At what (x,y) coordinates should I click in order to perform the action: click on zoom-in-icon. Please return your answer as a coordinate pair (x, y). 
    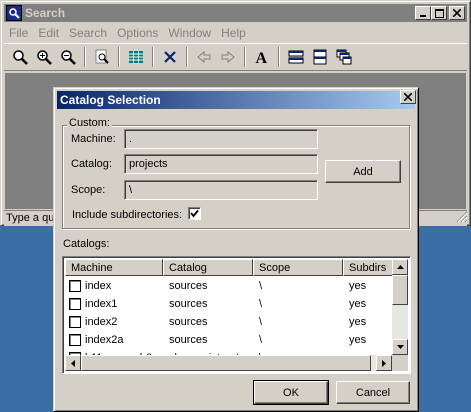
    Looking at the image, I should click on (44, 57).